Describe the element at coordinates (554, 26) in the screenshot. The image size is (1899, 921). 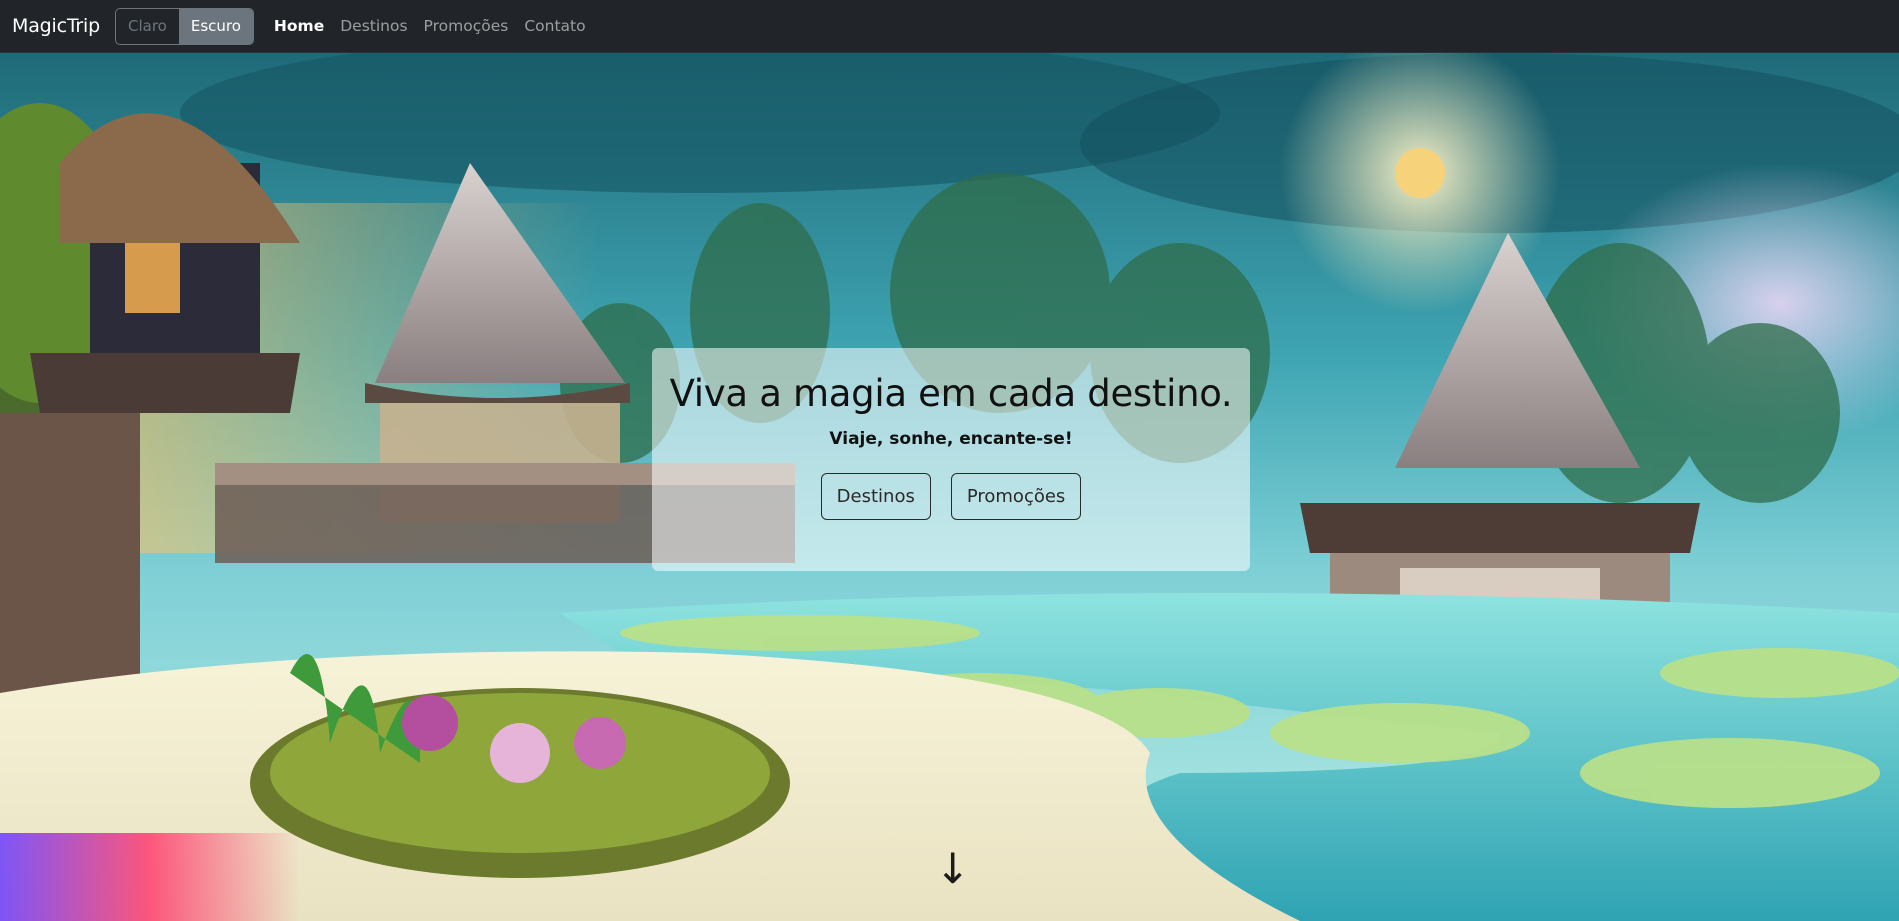
I see `nav-link-contato: Contato` at that location.